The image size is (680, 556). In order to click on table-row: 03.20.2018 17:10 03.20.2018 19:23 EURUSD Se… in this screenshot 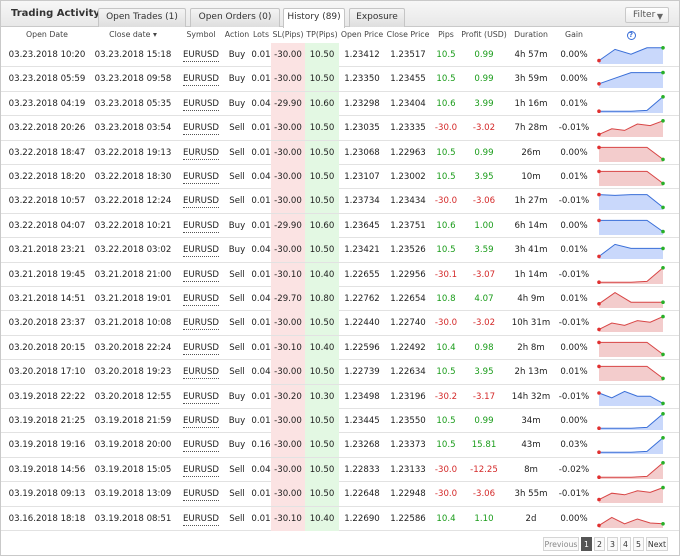, I will do `click(340, 372)`.